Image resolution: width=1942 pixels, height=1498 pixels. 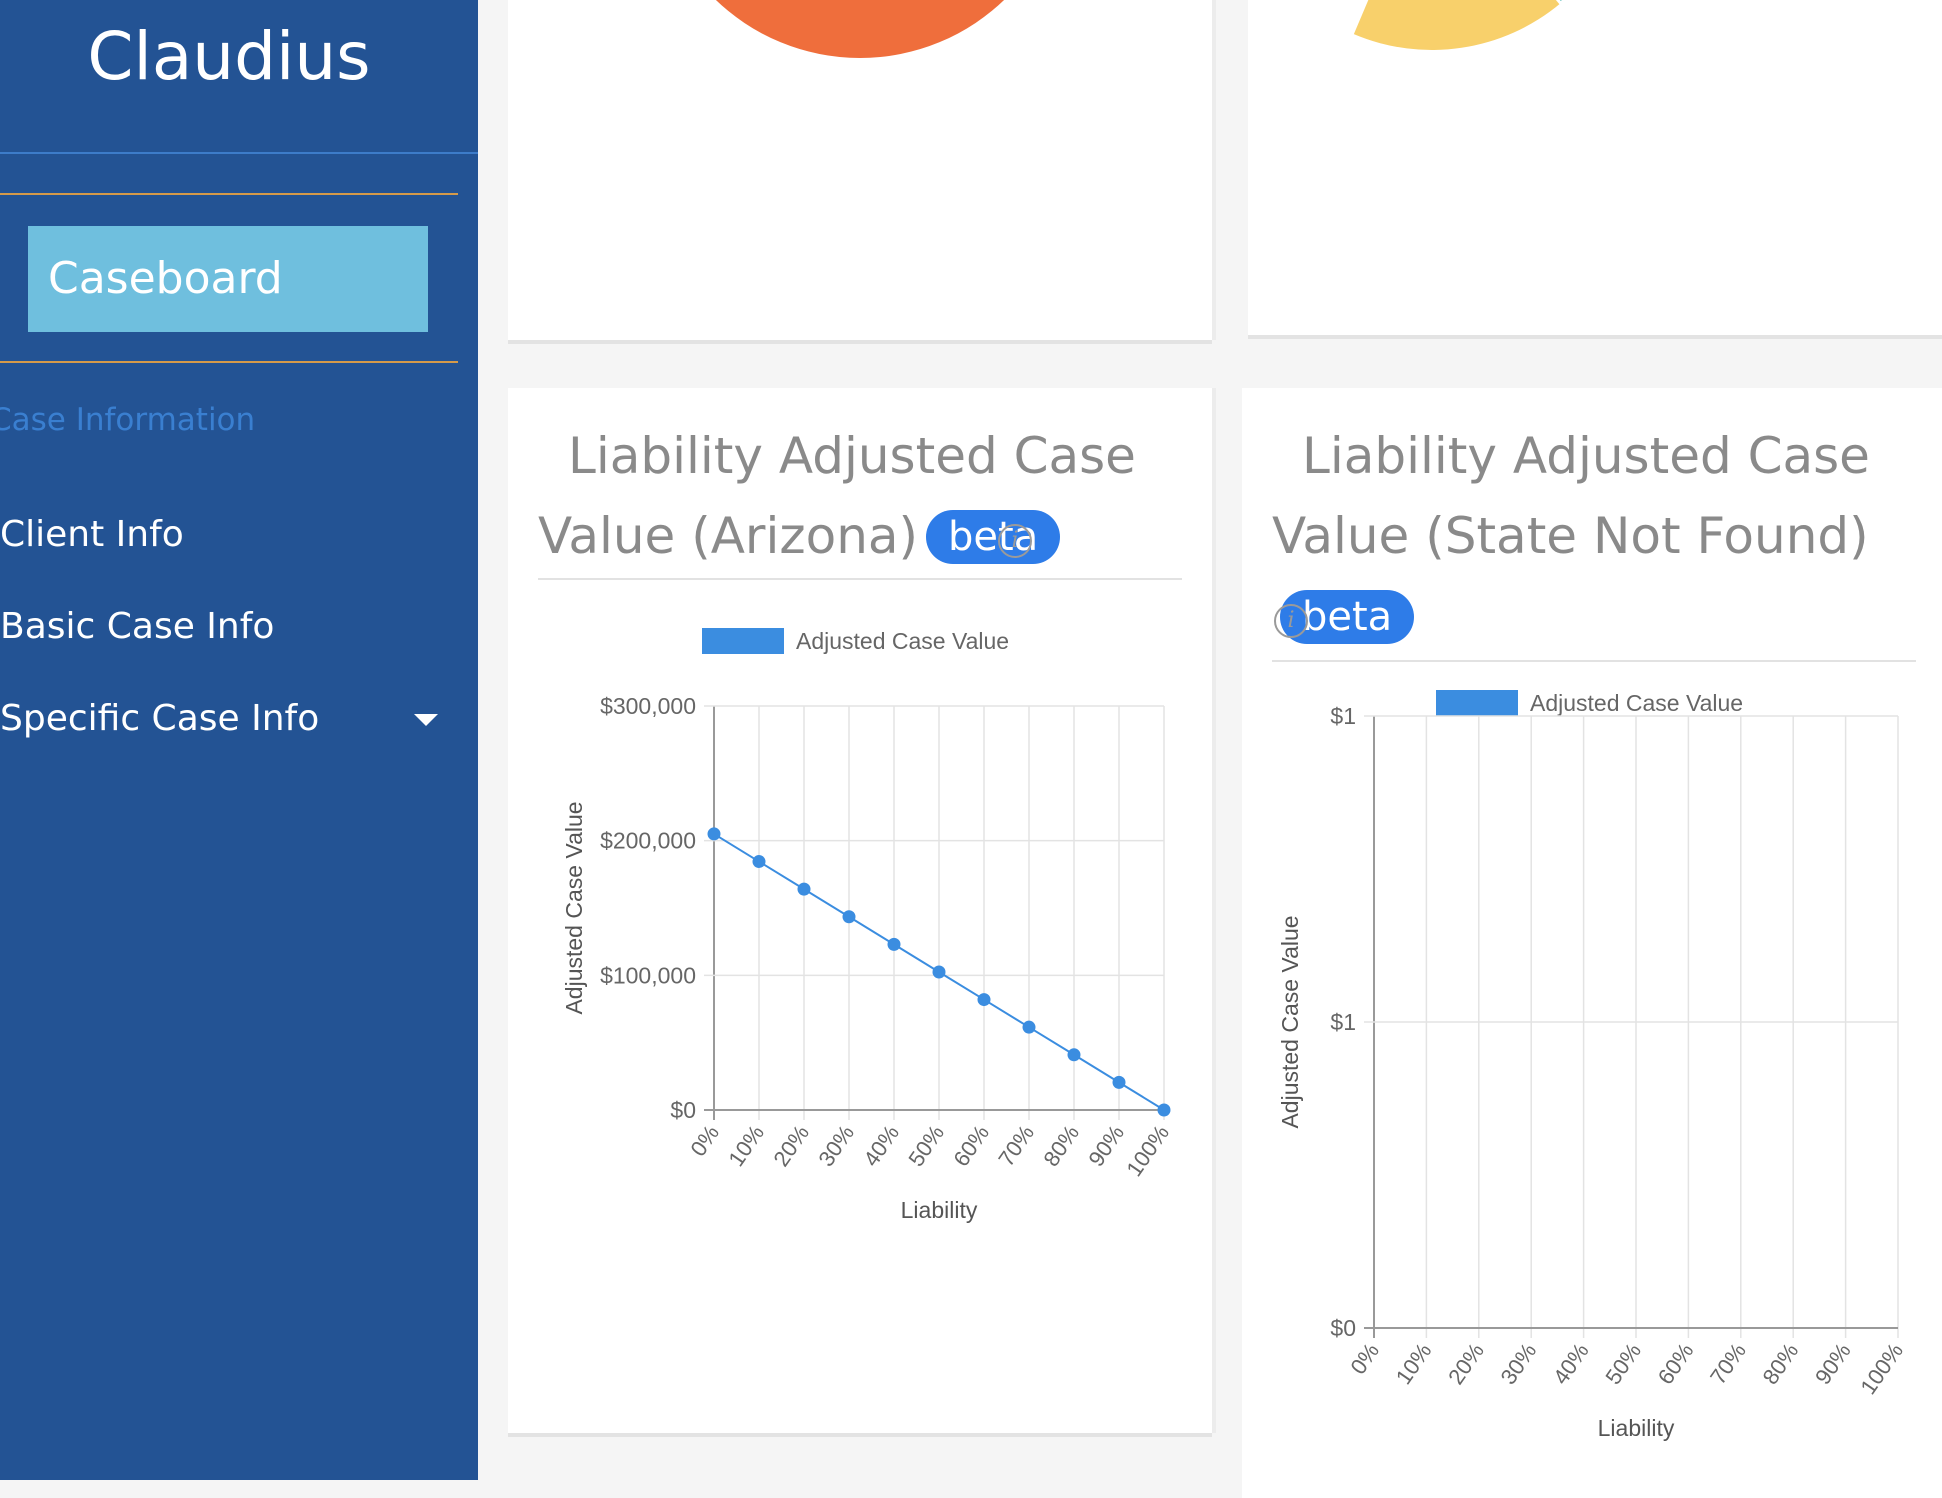 What do you see at coordinates (128, 420) in the screenshot?
I see `sidebar-section-case-information: Case Information` at bounding box center [128, 420].